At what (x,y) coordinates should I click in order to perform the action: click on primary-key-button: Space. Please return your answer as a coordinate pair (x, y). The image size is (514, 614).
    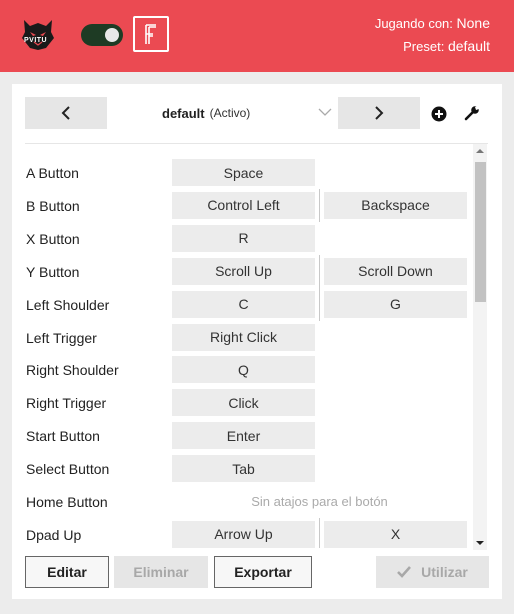
    Looking at the image, I should click on (243, 172).